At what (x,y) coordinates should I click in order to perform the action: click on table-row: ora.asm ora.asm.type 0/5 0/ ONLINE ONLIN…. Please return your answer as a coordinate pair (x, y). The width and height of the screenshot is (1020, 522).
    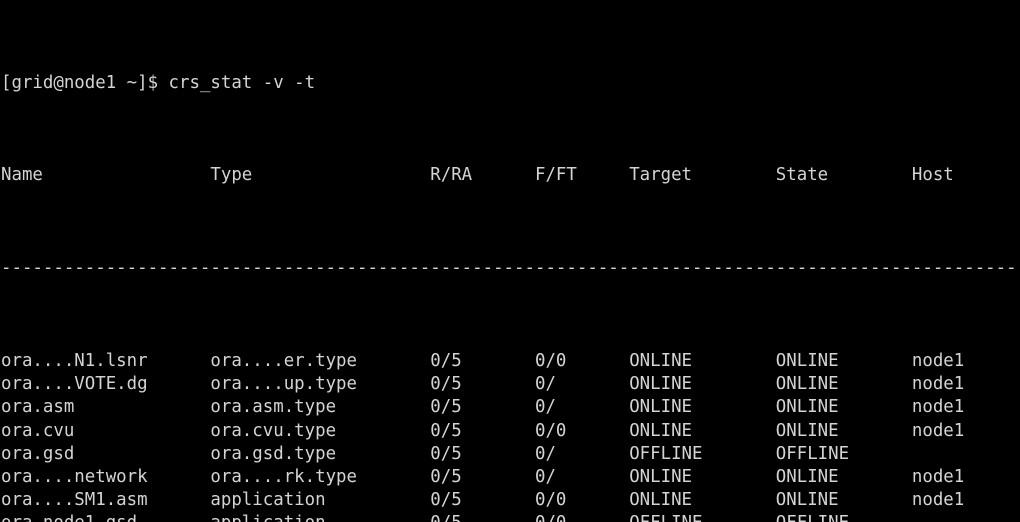
    Looking at the image, I should click on (509, 407).